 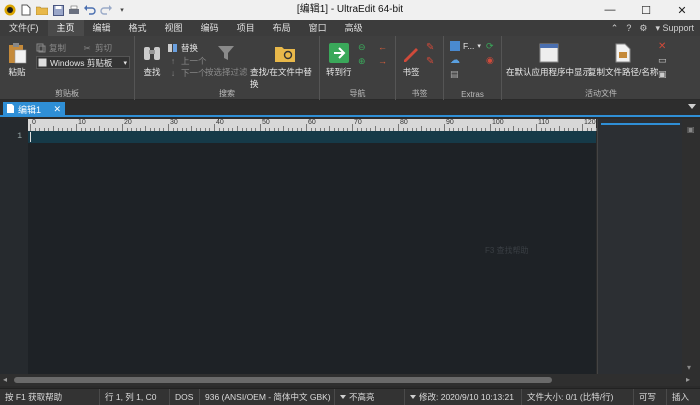 I want to click on find-button: 查找, so click(x=152, y=60).